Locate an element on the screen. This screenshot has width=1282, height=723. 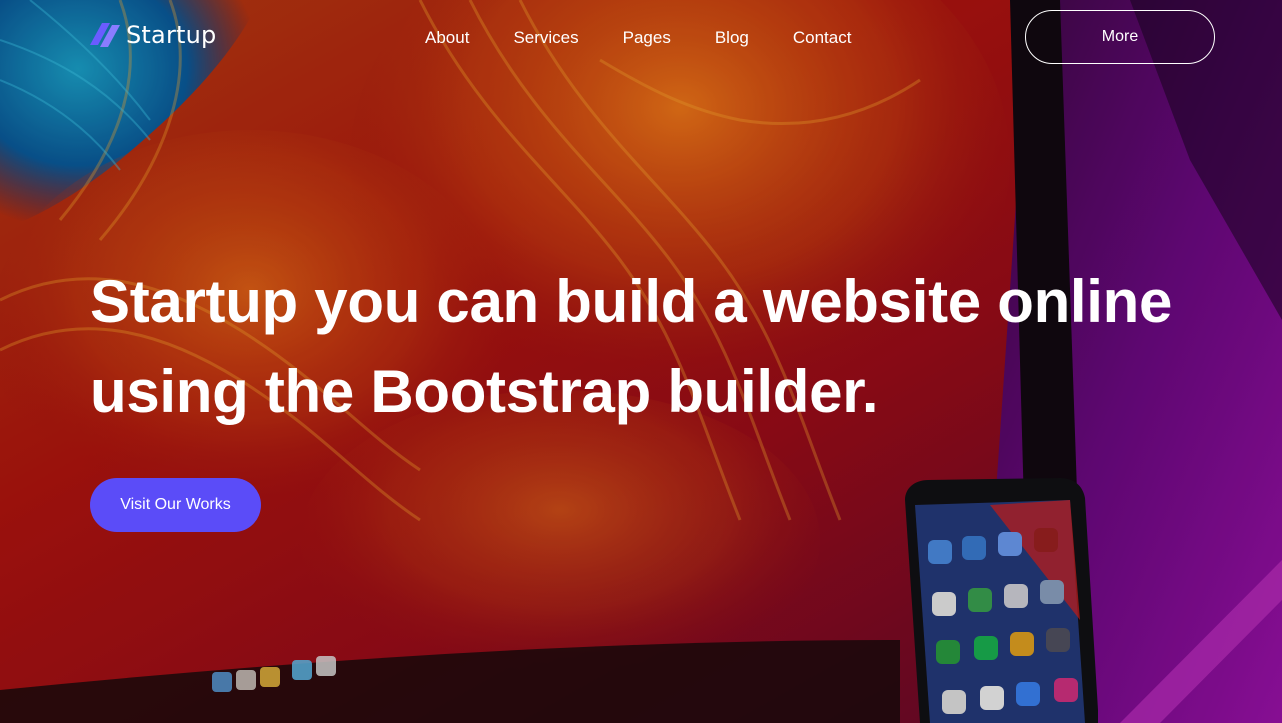
brand-name: Startup is located at coordinates (171, 35).